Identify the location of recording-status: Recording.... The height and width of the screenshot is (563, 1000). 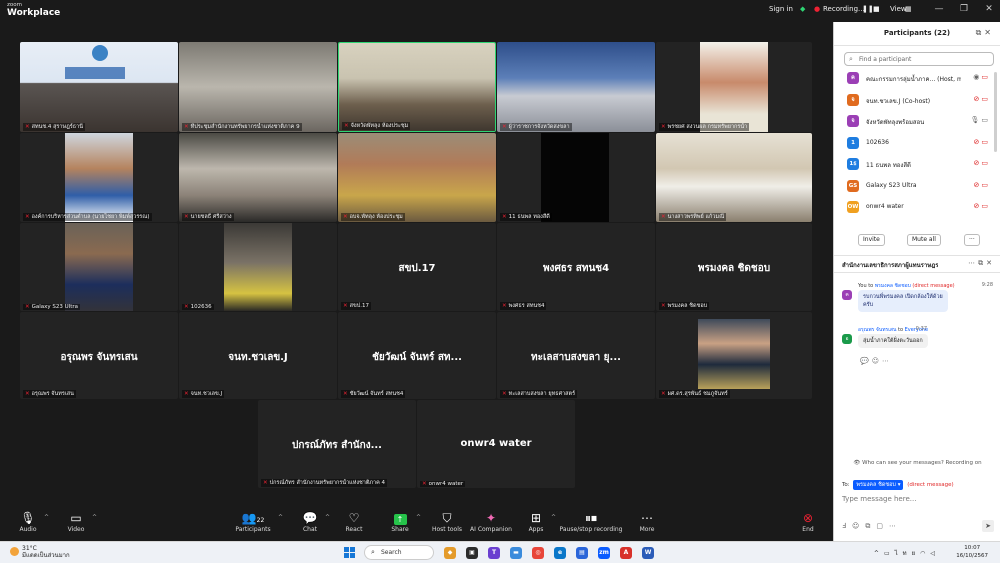
(844, 9).